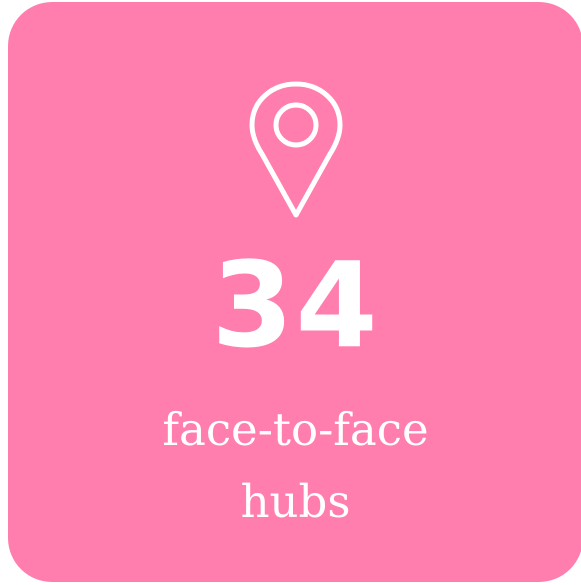 This screenshot has width=581, height=585. What do you see at coordinates (295, 305) in the screenshot?
I see `stat-value: 34` at bounding box center [295, 305].